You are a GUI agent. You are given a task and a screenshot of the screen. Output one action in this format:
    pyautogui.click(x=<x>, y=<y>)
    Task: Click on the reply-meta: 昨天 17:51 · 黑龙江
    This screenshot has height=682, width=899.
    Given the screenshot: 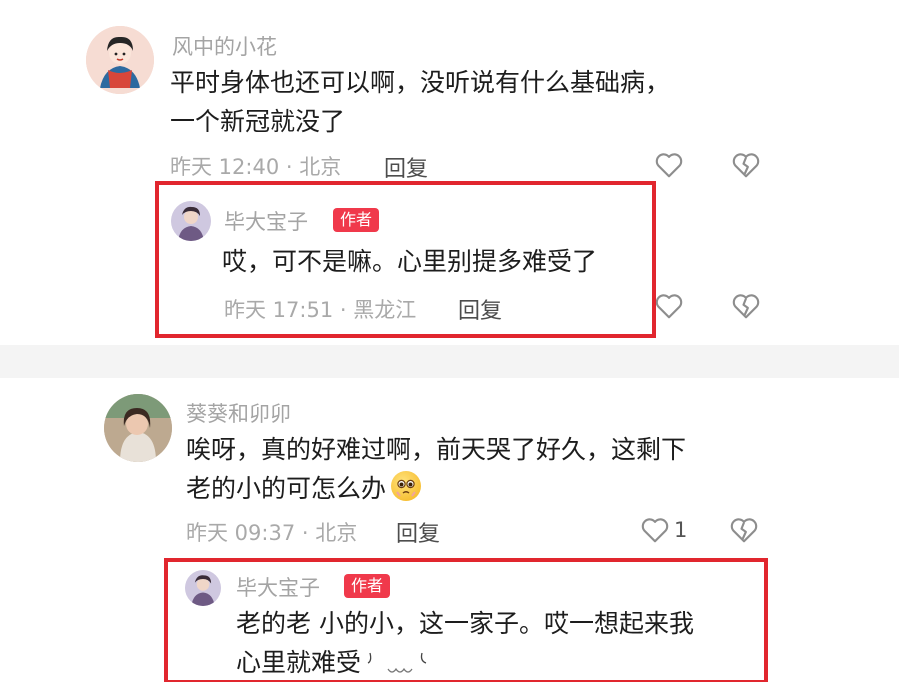 What is the action you would take?
    pyautogui.click(x=320, y=310)
    